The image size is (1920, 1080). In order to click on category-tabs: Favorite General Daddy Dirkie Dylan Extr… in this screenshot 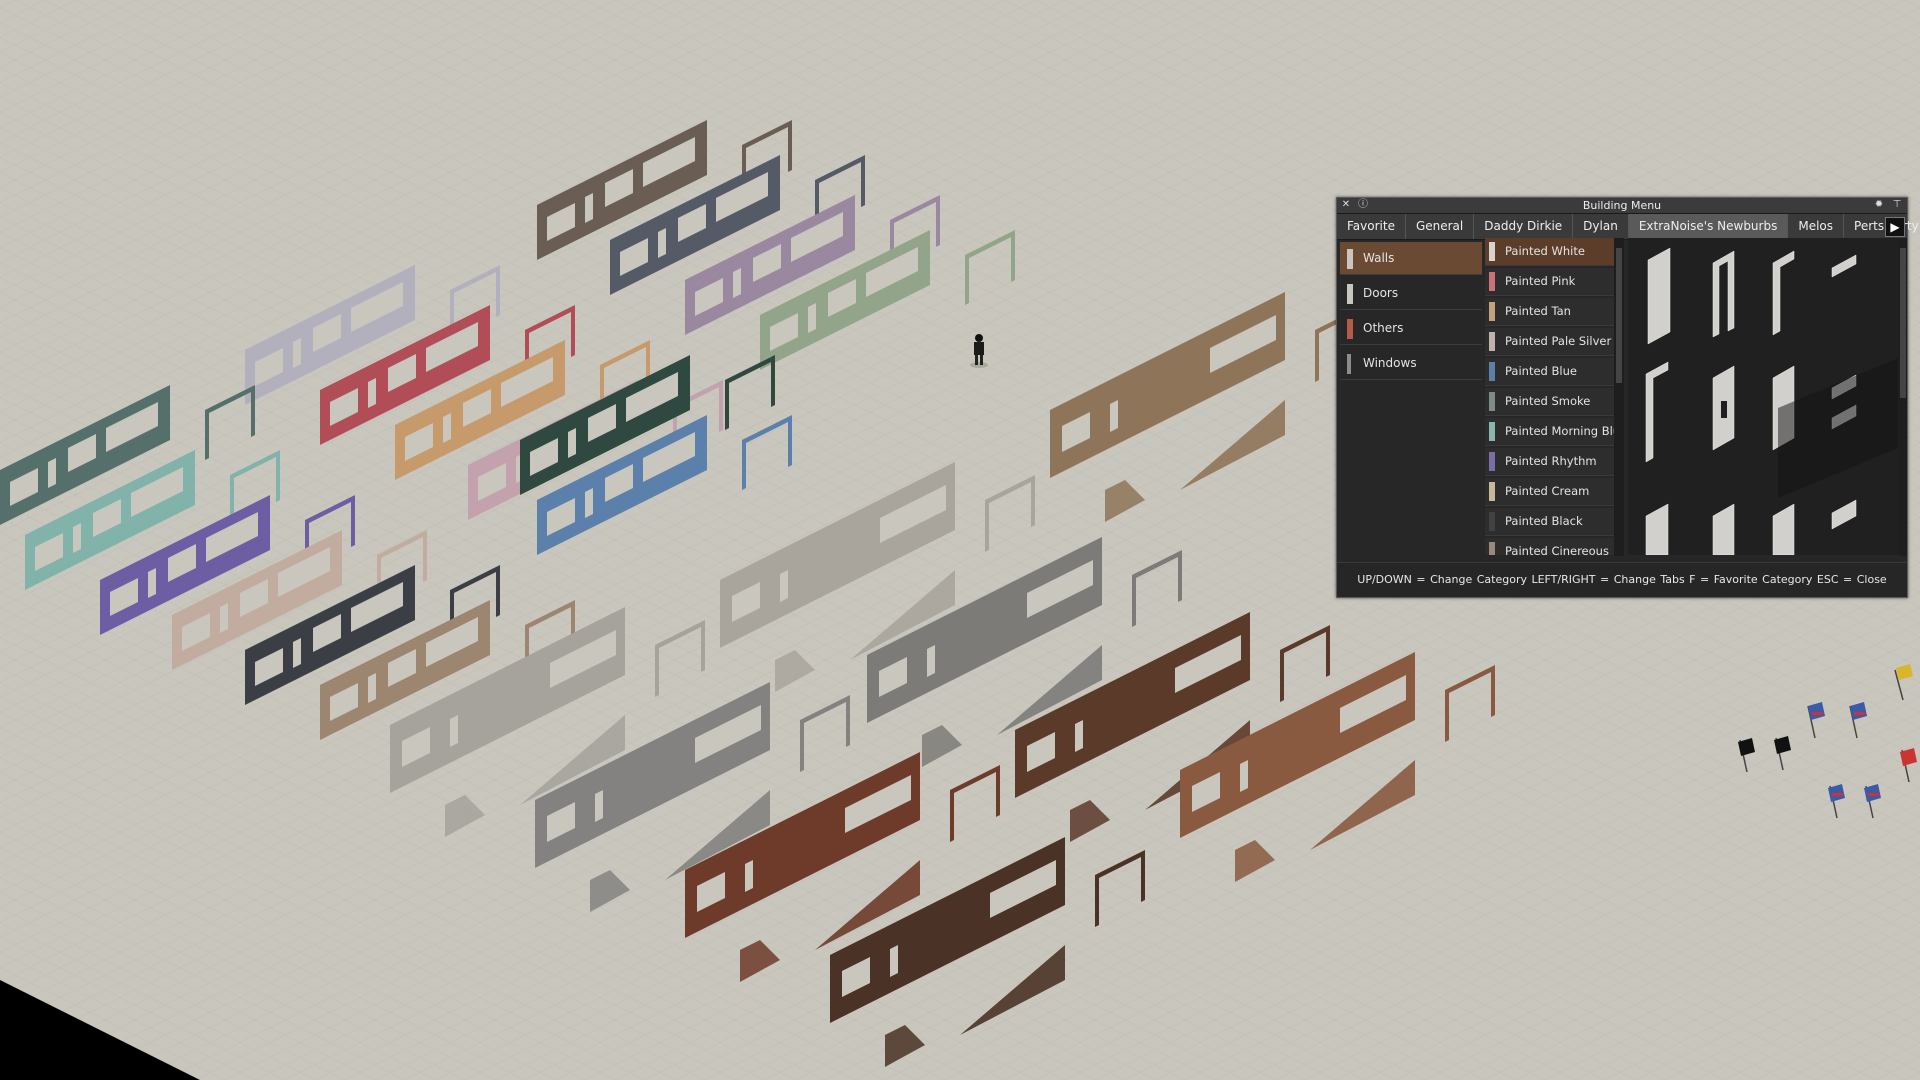, I will do `click(1628, 227)`.